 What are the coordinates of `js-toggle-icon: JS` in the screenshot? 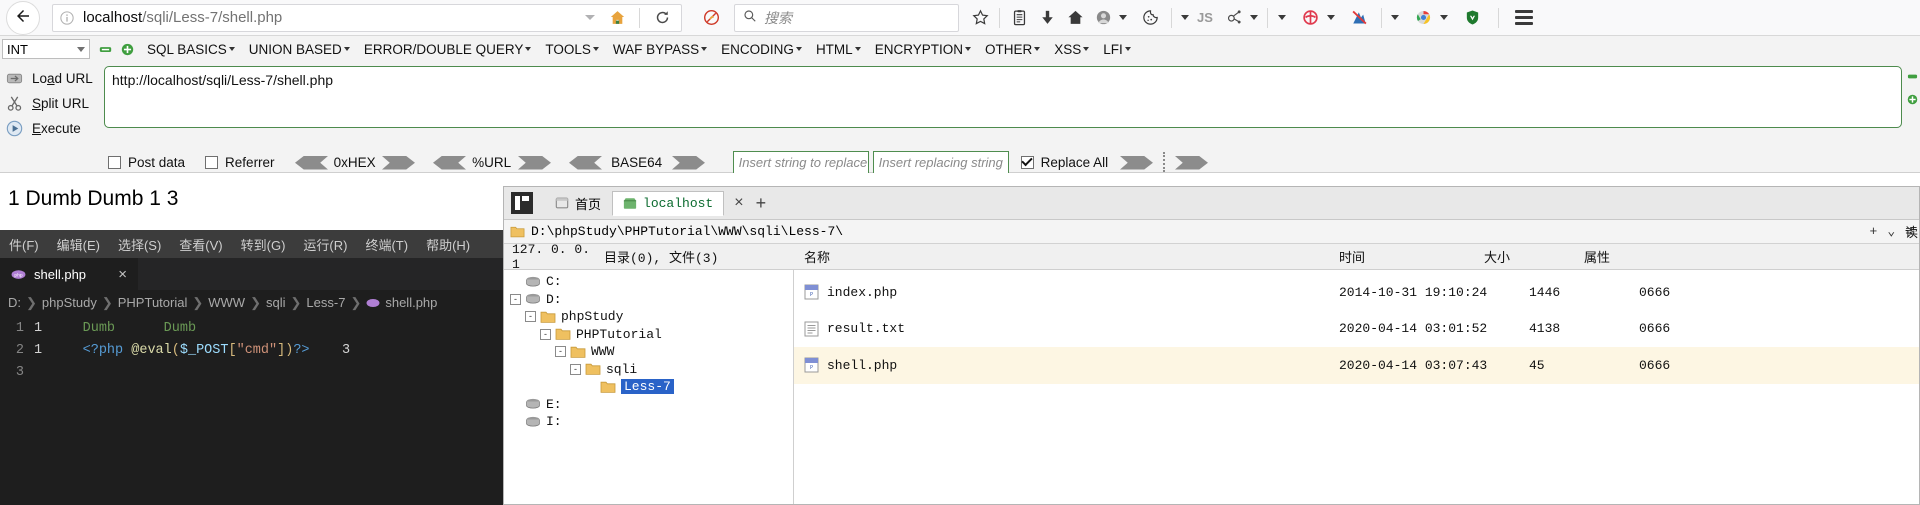 It's located at (1205, 17).